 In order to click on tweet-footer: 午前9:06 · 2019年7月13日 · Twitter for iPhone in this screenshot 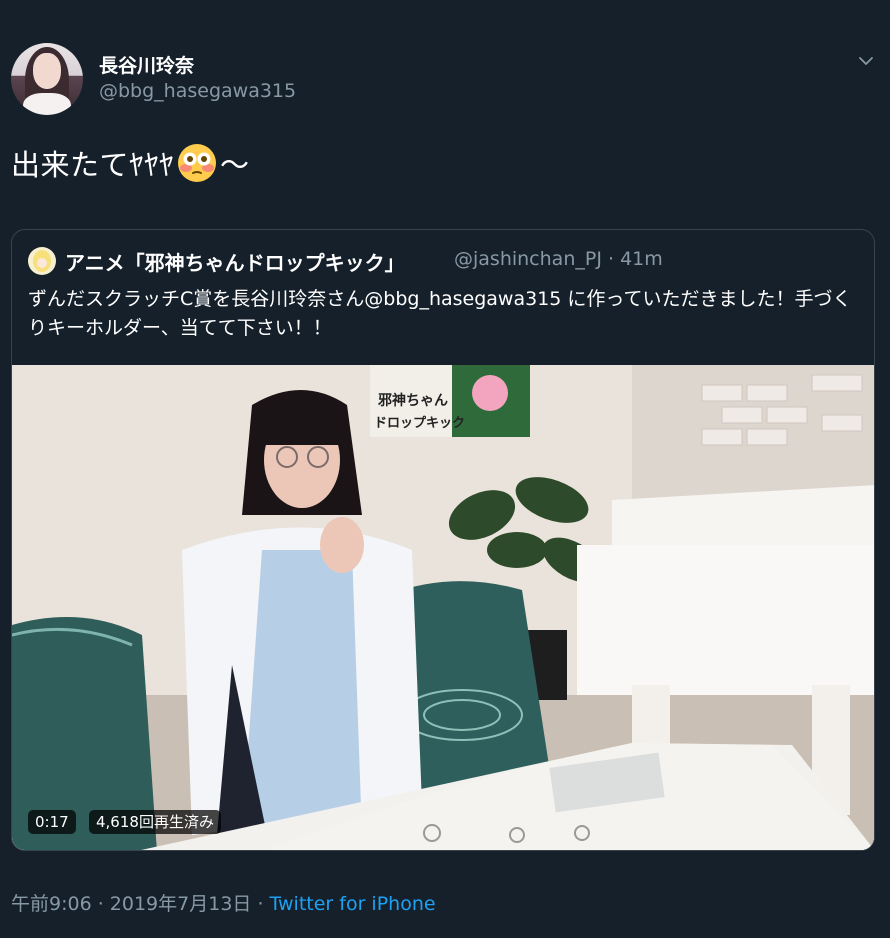, I will do `click(223, 902)`.